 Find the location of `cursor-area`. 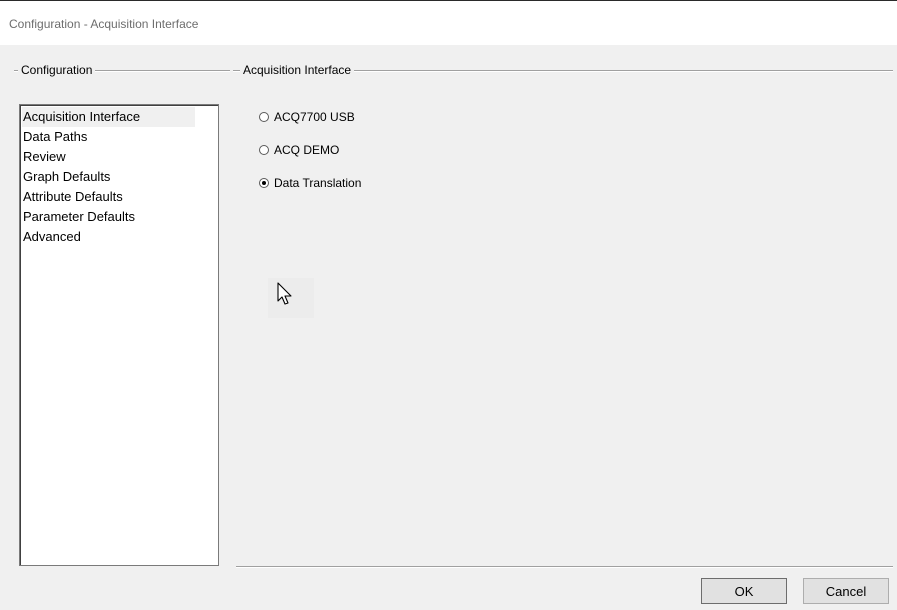

cursor-area is located at coordinates (291, 298).